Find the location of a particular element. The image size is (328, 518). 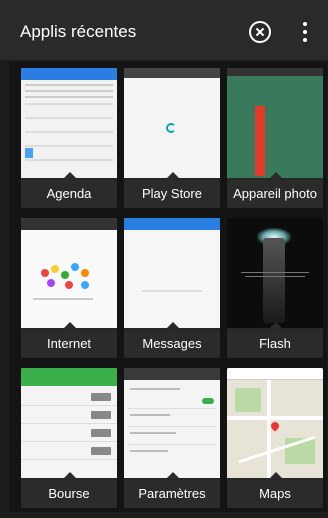

app-card-maps: Maps is located at coordinates (275, 438).